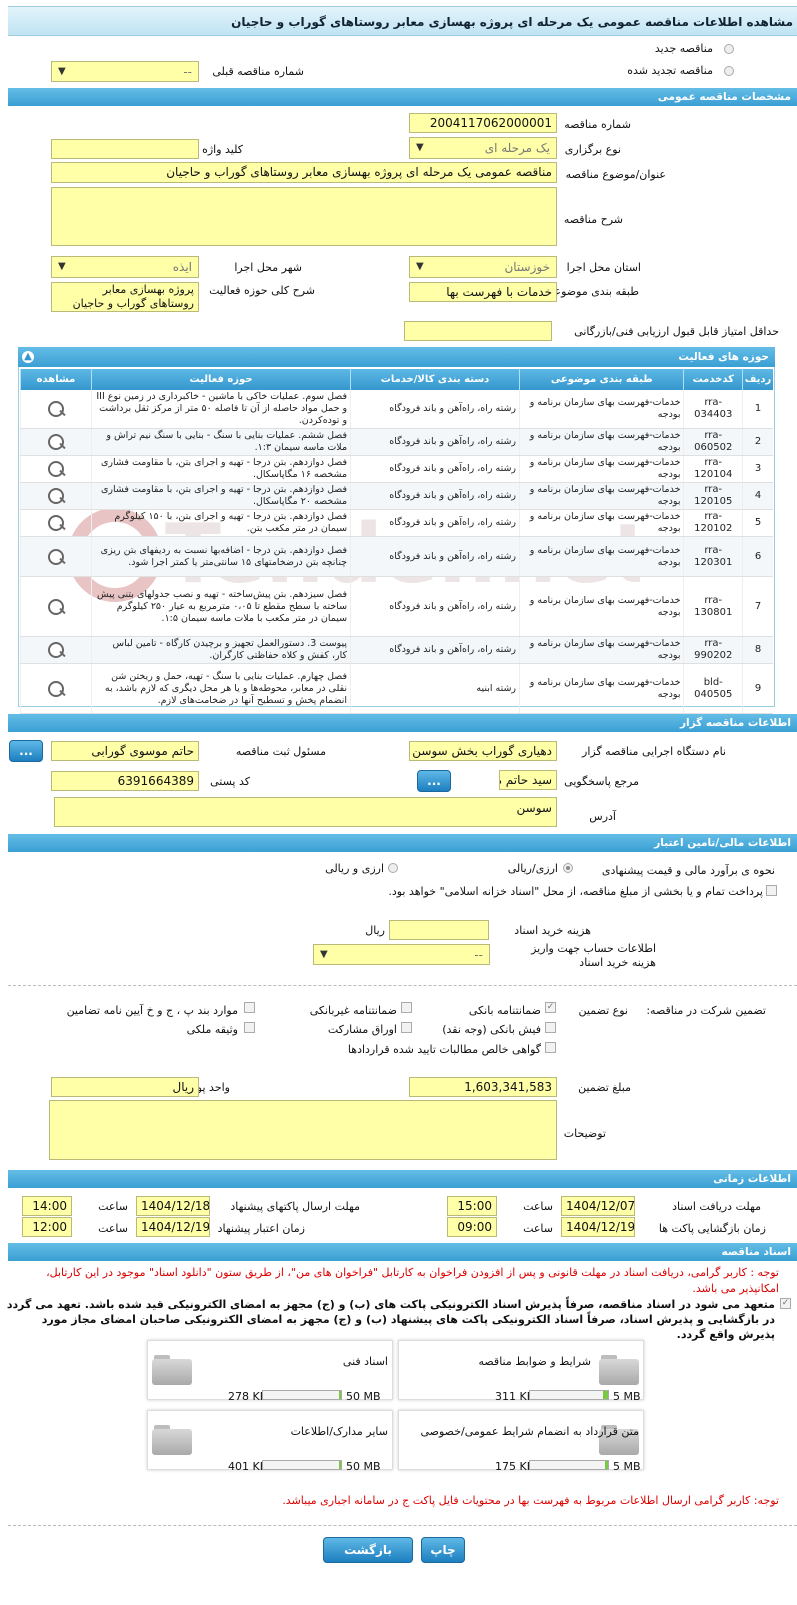  What do you see at coordinates (401, 954) in the screenshot?
I see `account-select: -- ▼` at bounding box center [401, 954].